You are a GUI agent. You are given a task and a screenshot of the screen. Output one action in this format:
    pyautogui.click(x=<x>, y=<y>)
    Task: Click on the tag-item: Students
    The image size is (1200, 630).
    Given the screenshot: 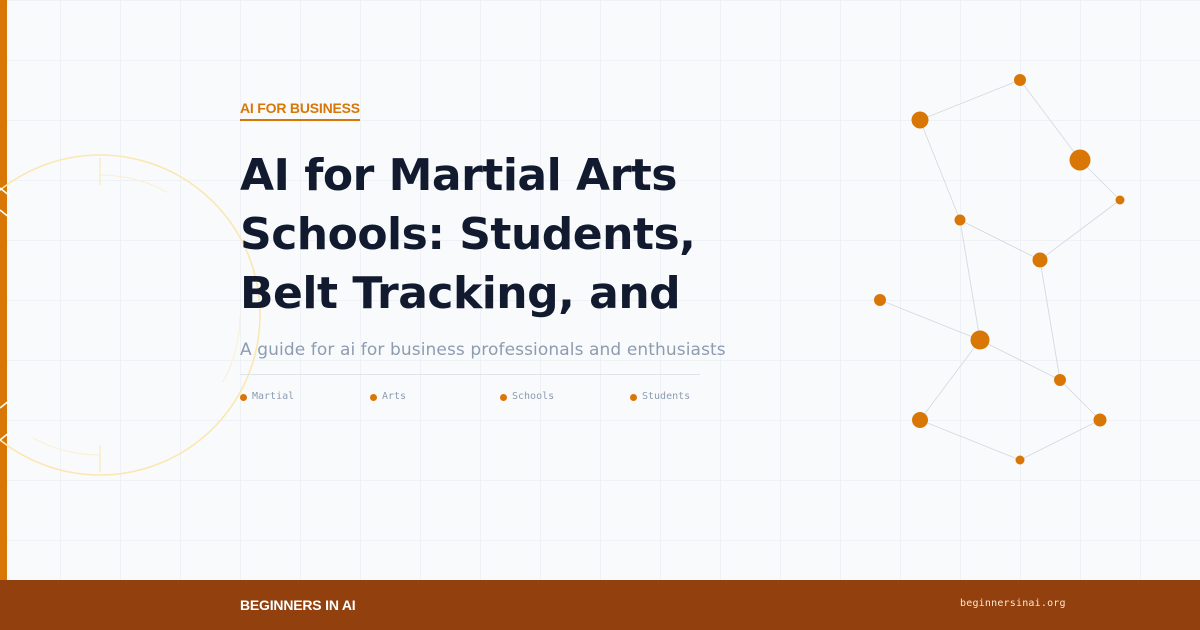 What is the action you would take?
    pyautogui.click(x=660, y=397)
    